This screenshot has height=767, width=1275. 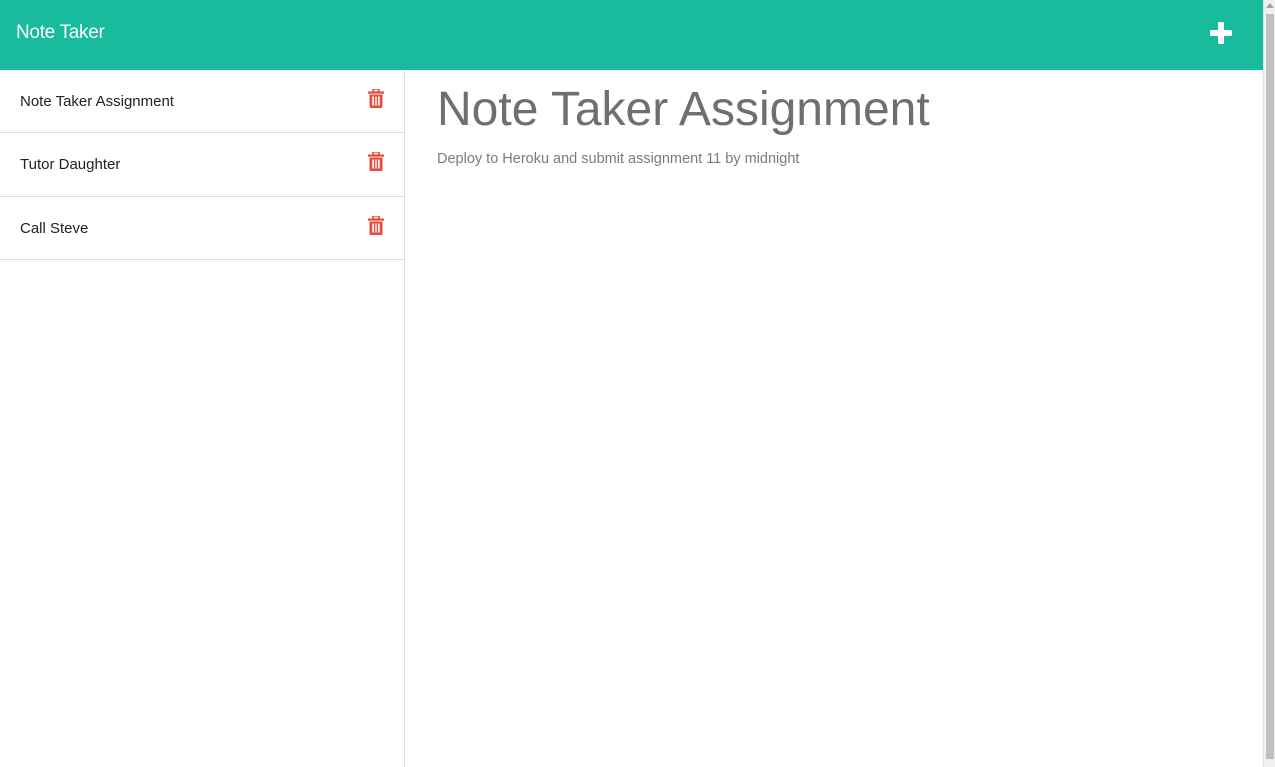 What do you see at coordinates (683, 109) in the screenshot?
I see `note-title-field: Note Taker Assignment` at bounding box center [683, 109].